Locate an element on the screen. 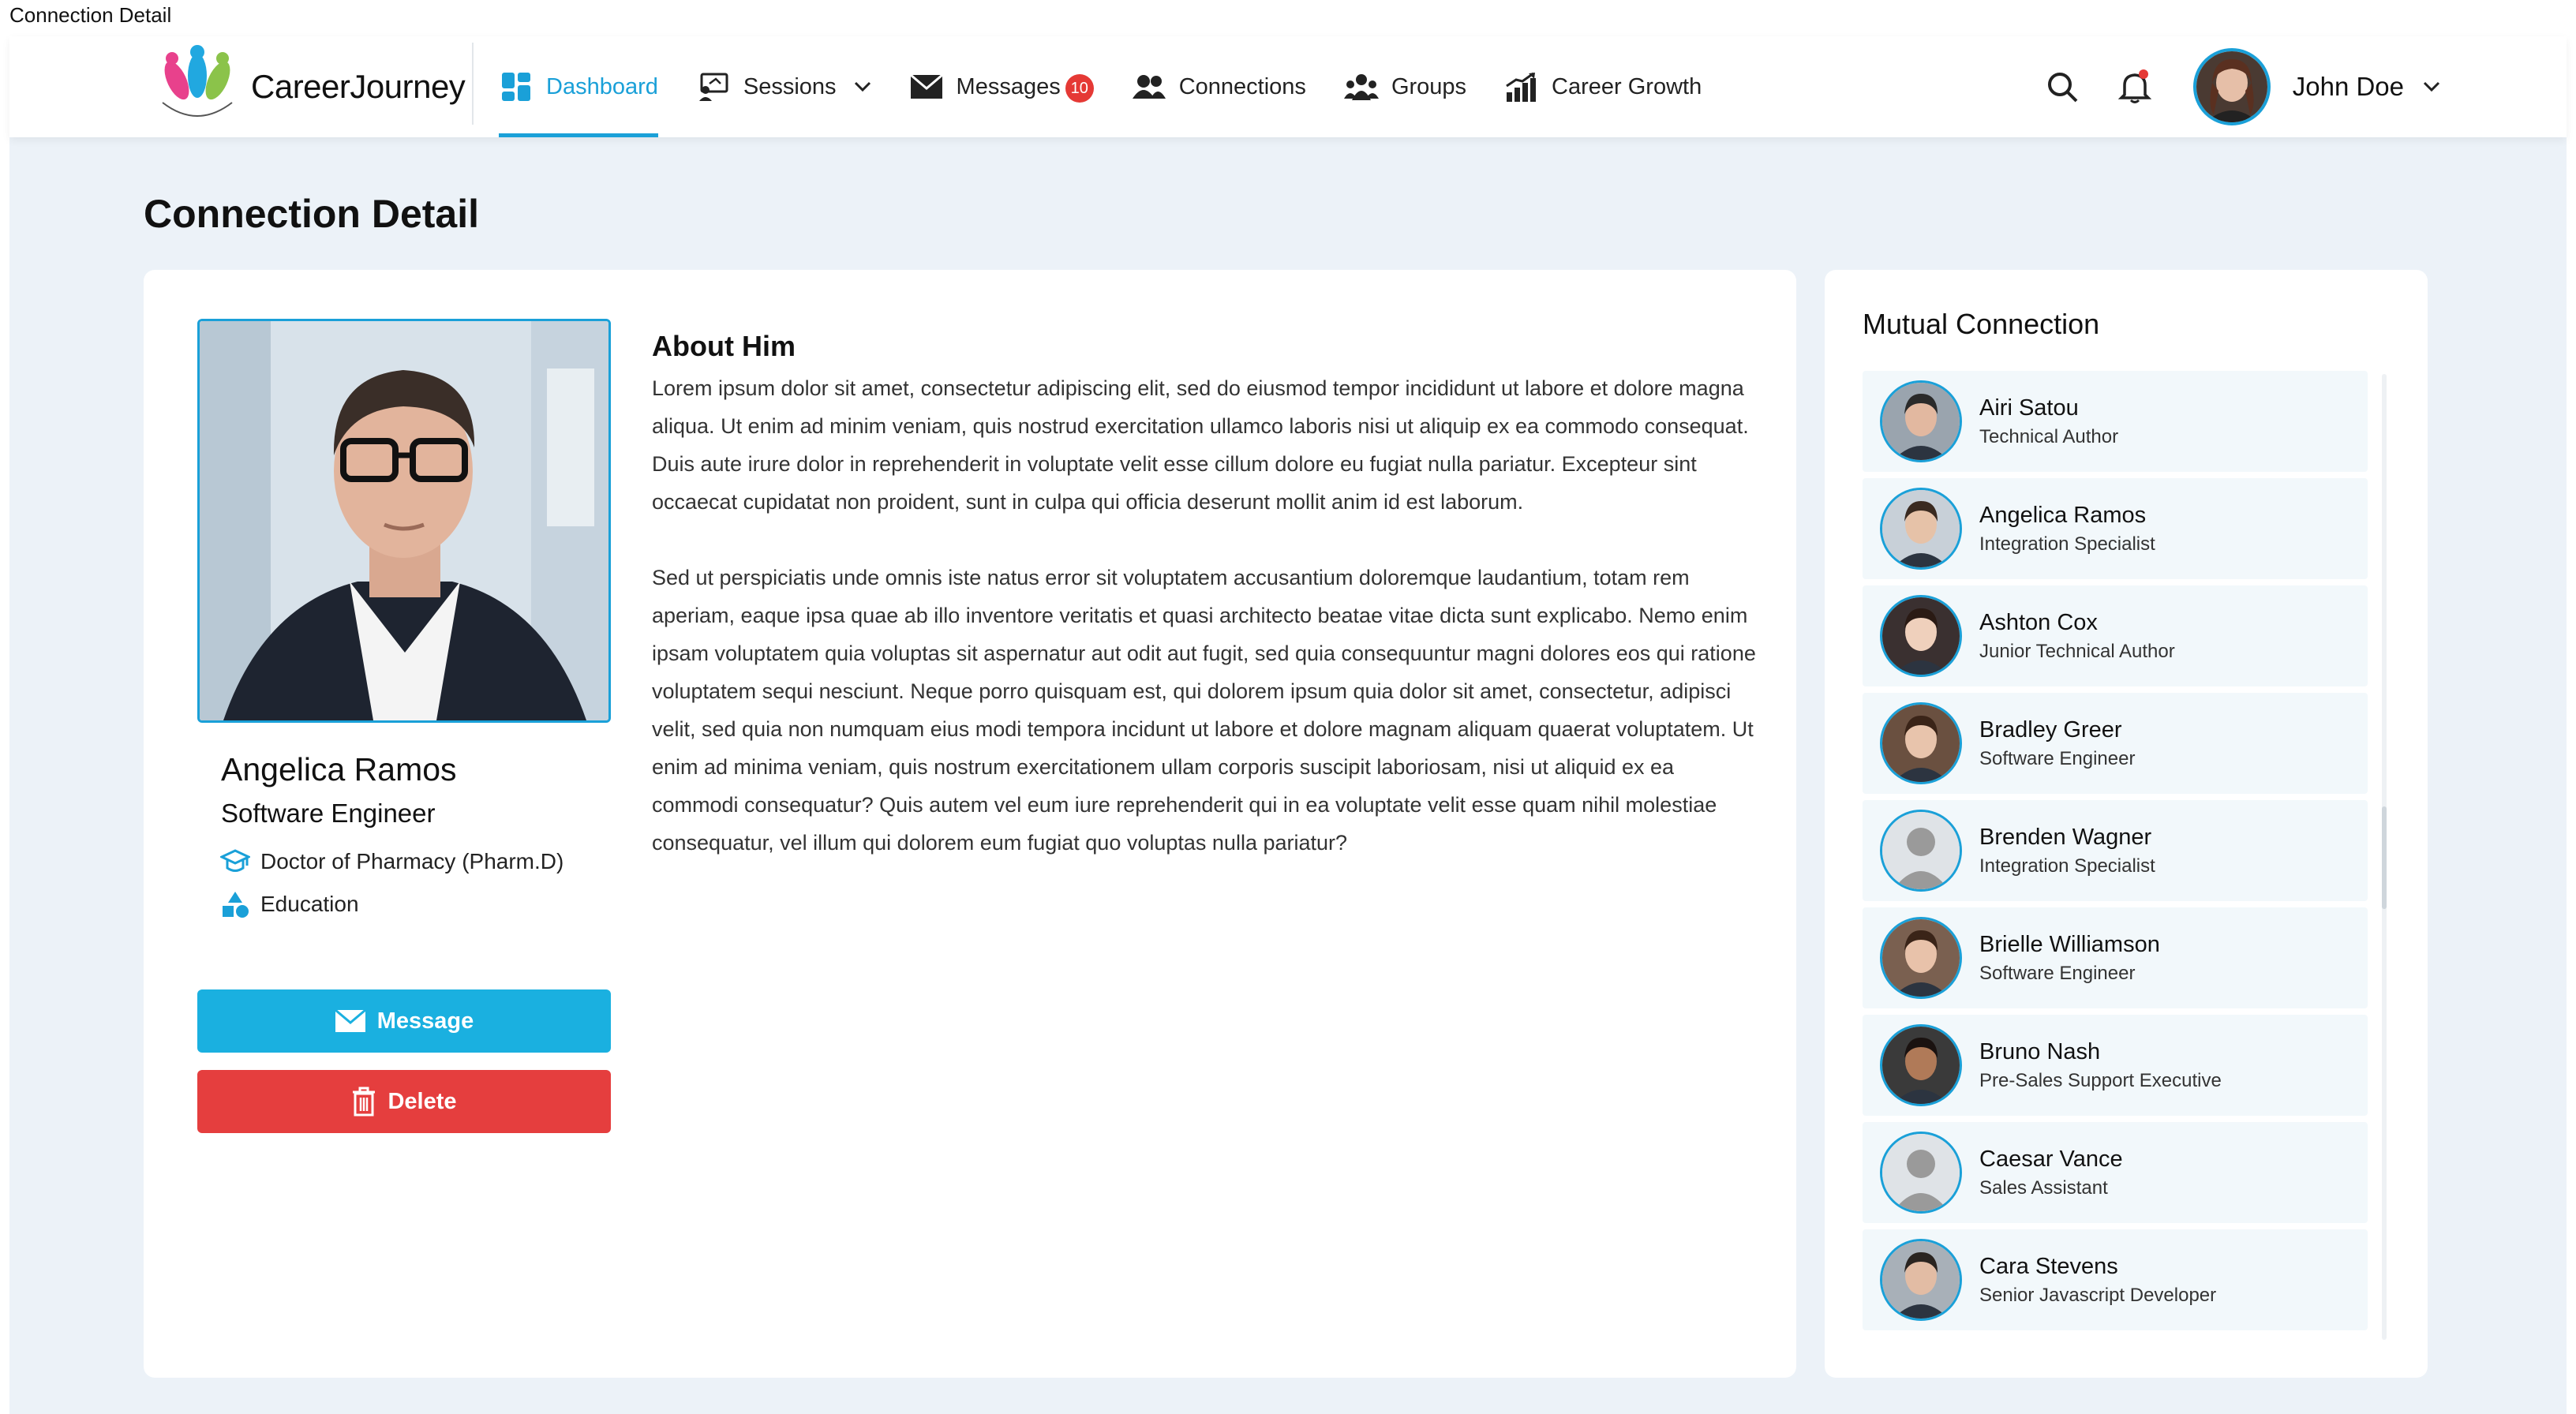 This screenshot has height=1414, width=2576. mutual-connection-item: Cara Stevens Senior Javascript Developer is located at coordinates (2115, 1279).